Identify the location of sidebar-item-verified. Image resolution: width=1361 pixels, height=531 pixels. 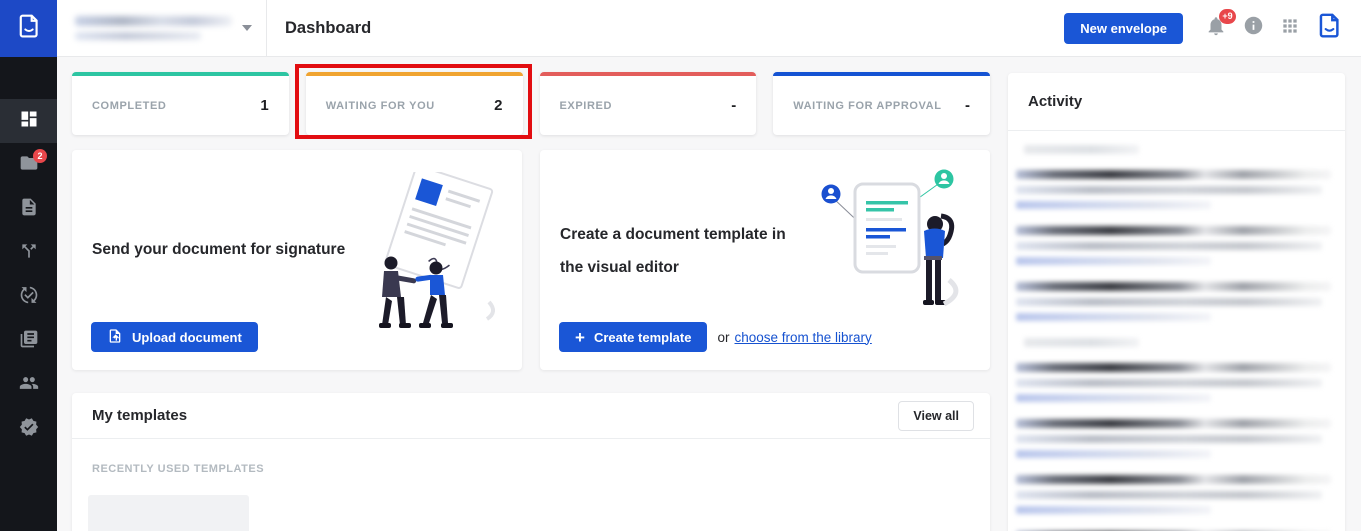
(28, 429).